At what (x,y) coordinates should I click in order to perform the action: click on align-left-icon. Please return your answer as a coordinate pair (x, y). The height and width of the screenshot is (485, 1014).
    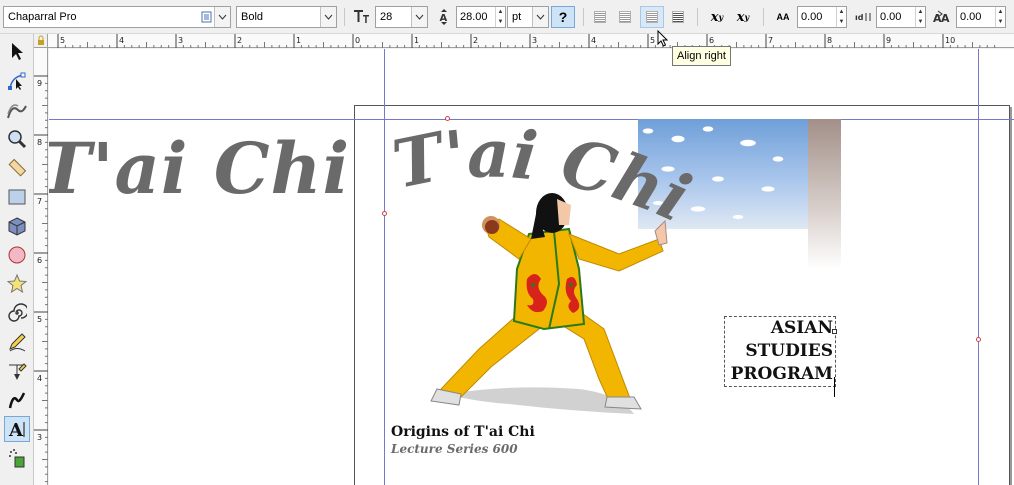
    Looking at the image, I should click on (600, 17).